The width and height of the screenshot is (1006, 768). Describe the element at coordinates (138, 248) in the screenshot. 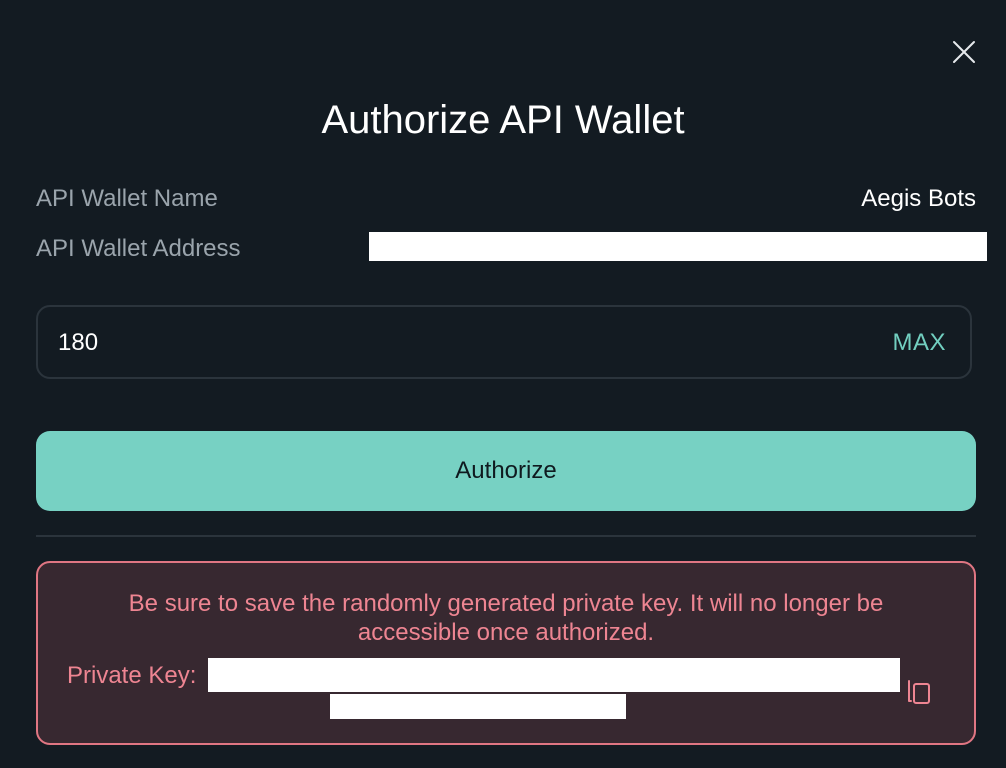

I see `wallet-address-label: API Wallet Address` at that location.